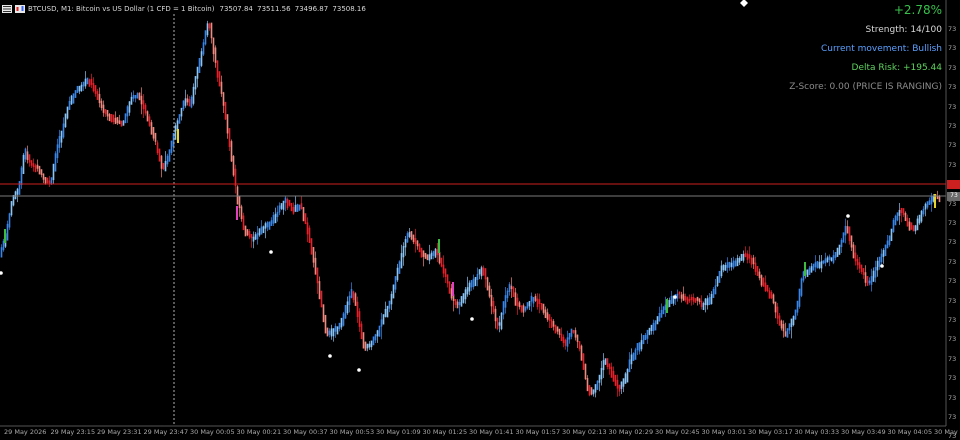 This screenshot has height=440, width=960. I want to click on candles-type-icon, so click(20, 8).